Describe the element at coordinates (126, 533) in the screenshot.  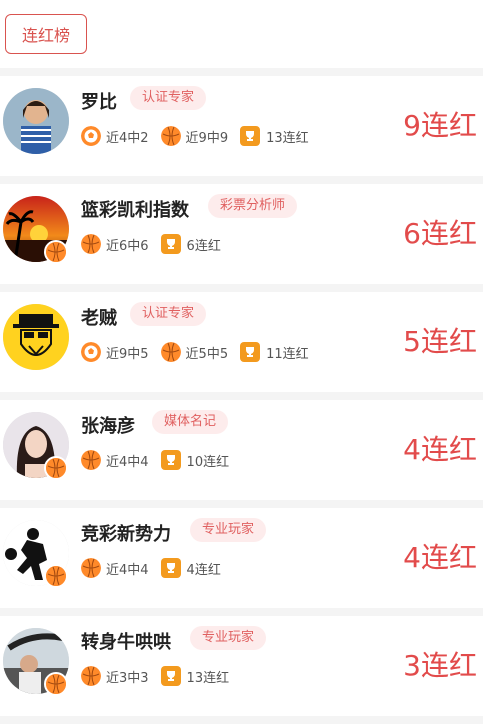
I see `expert-name: 竞彩新势力` at that location.